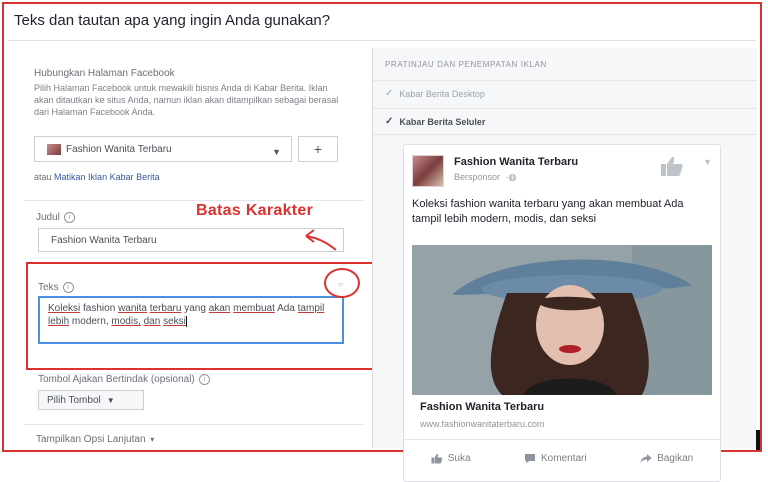 The width and height of the screenshot is (768, 482). I want to click on comment-icon, so click(530, 458).